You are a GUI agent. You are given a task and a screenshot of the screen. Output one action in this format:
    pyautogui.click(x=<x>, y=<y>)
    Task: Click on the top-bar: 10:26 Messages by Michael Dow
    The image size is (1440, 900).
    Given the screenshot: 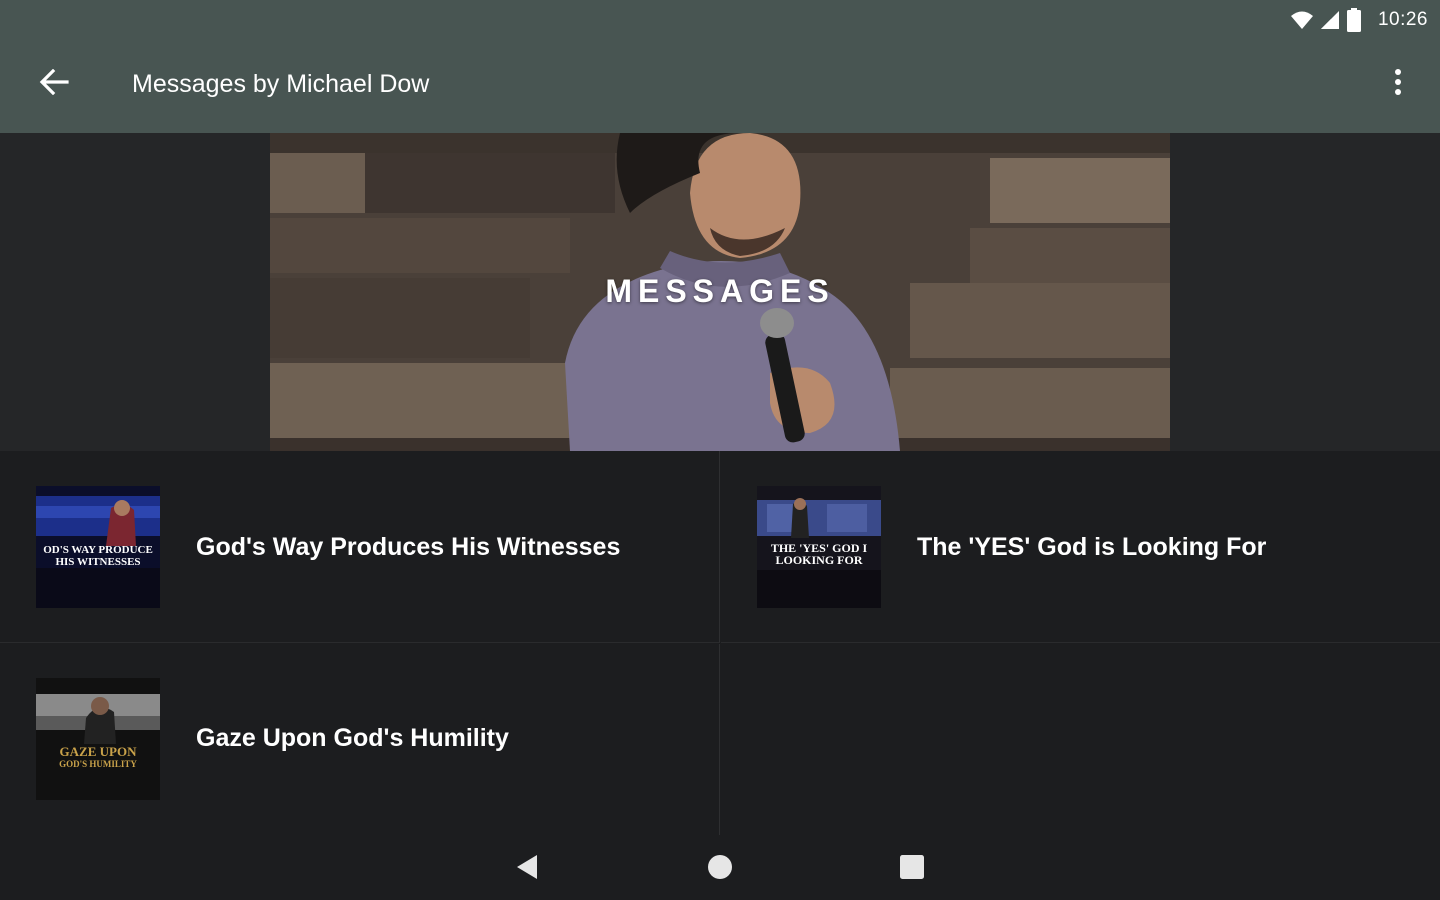 What is the action you would take?
    pyautogui.click(x=720, y=66)
    